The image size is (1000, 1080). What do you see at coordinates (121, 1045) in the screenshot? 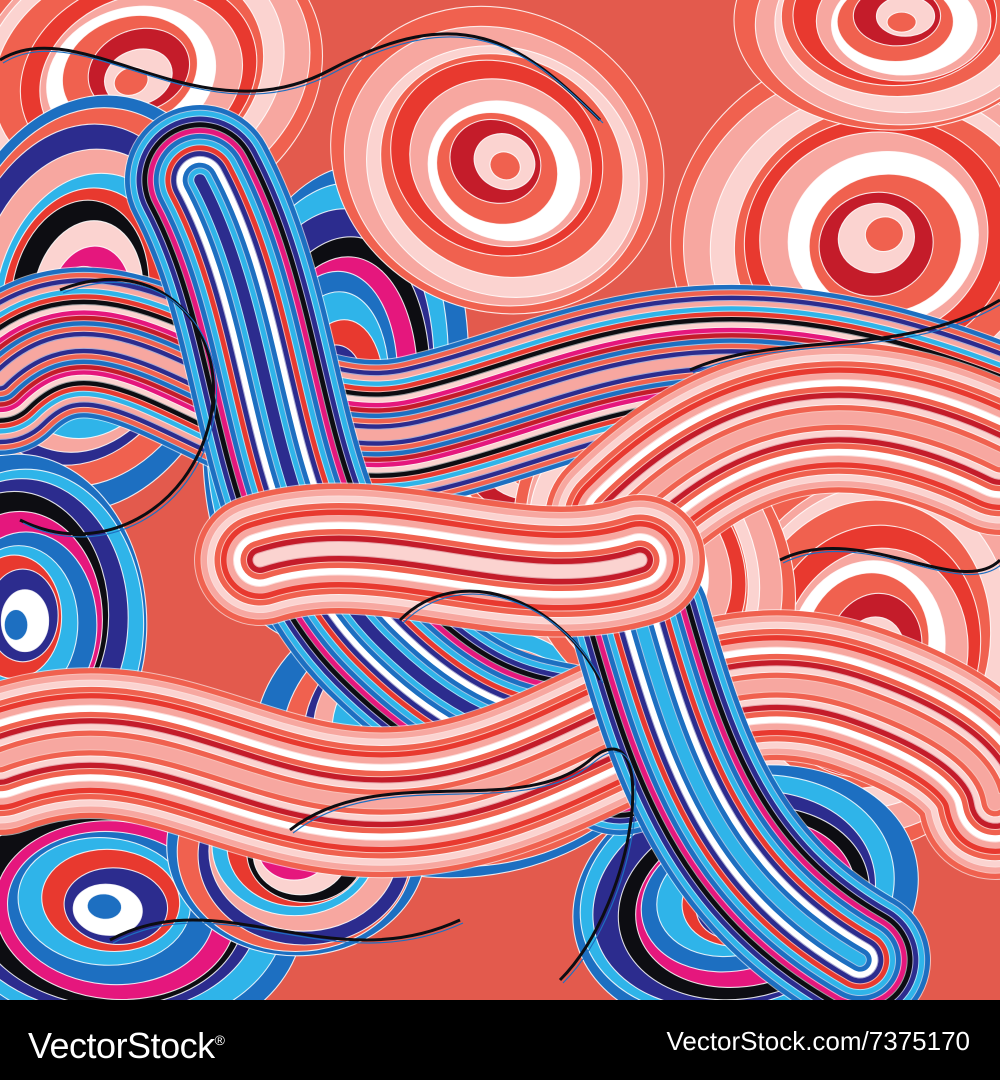
I see `brand-name: VectorStock` at bounding box center [121, 1045].